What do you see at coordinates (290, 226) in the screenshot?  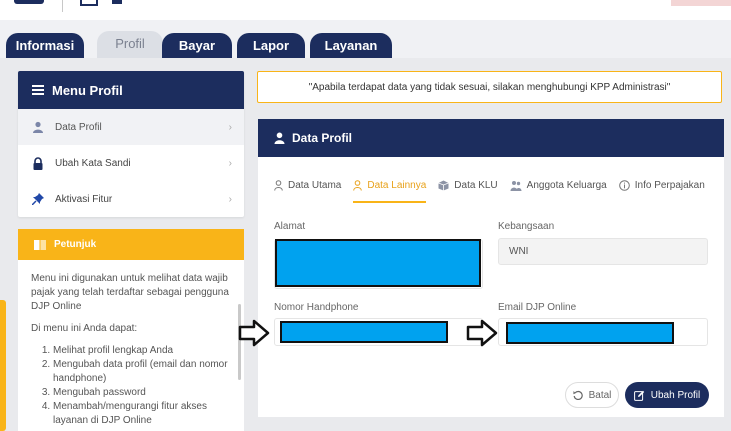 I see `alamat-label: Alamat` at bounding box center [290, 226].